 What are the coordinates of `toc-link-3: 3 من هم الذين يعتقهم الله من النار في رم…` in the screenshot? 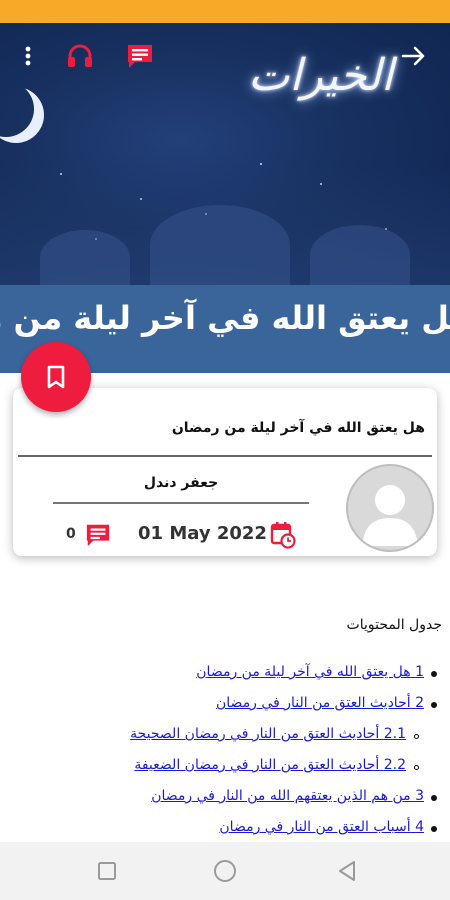 It's located at (287, 796).